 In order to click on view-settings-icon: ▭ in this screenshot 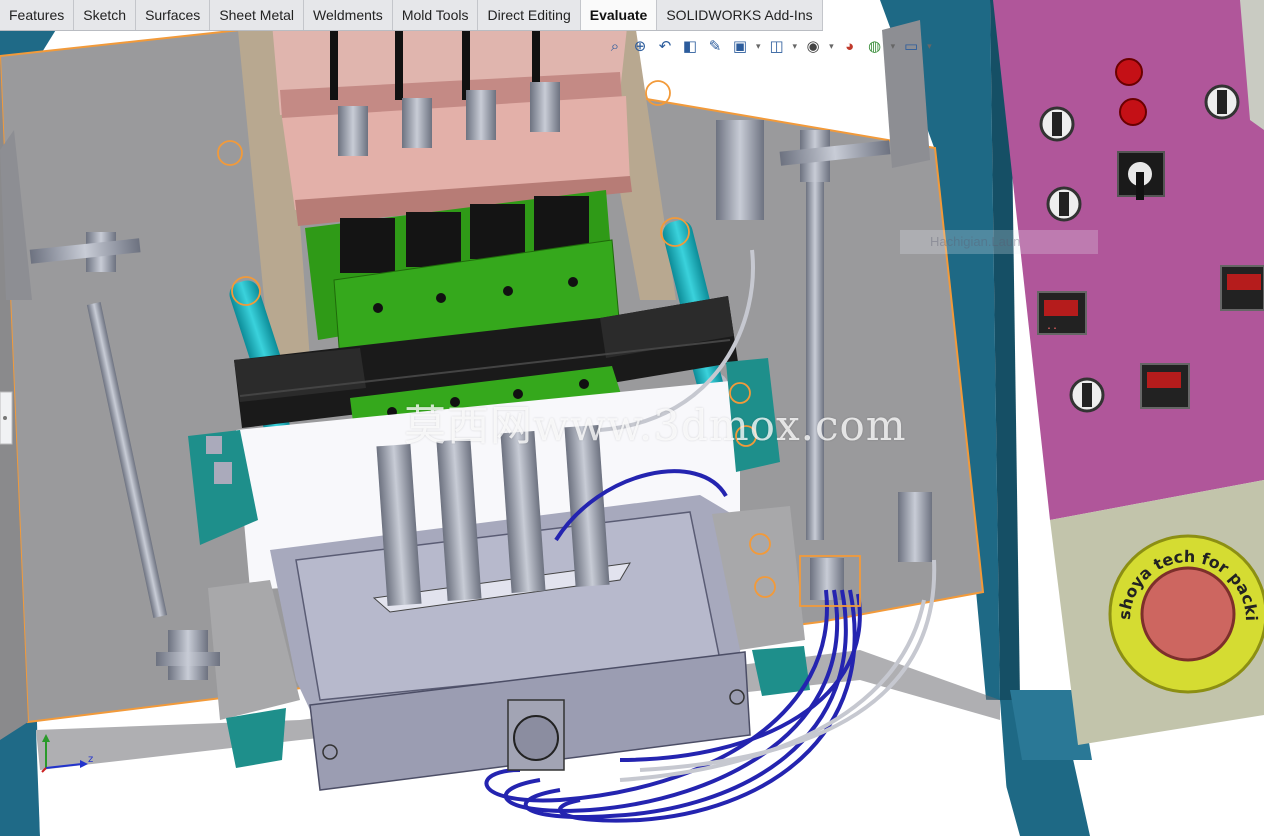, I will do `click(911, 46)`.